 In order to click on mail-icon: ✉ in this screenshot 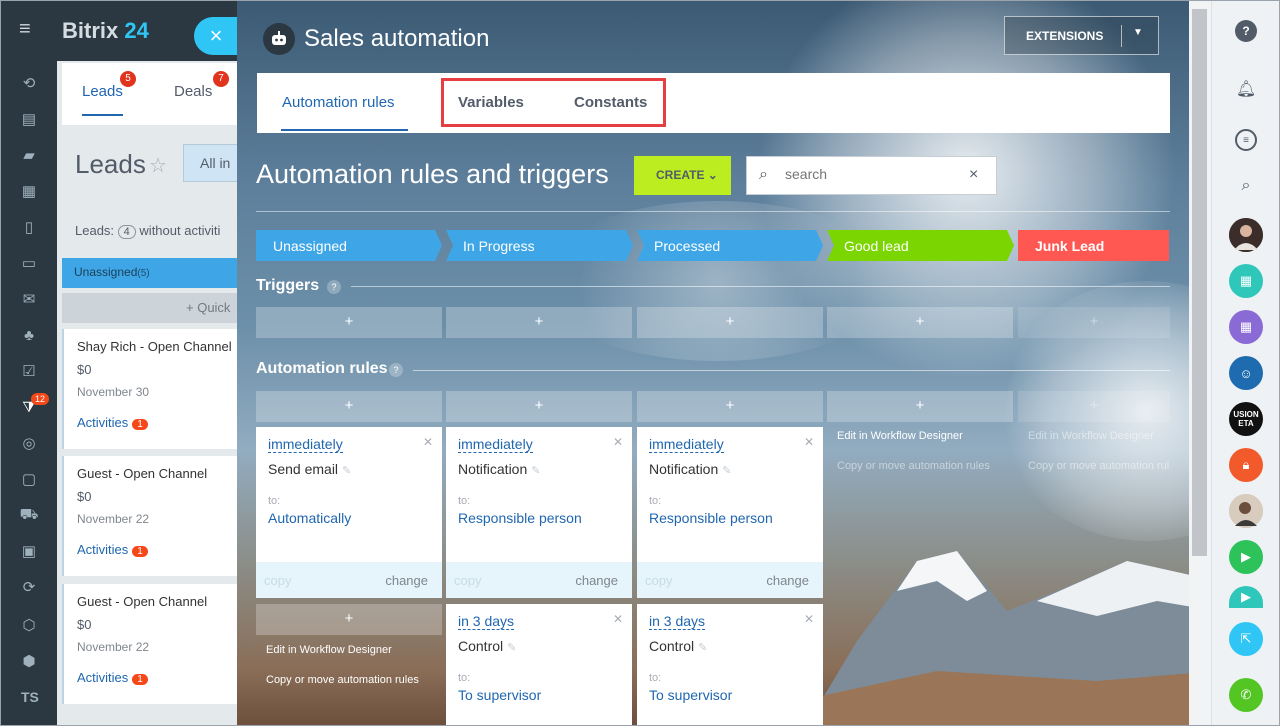, I will do `click(29, 299)`.